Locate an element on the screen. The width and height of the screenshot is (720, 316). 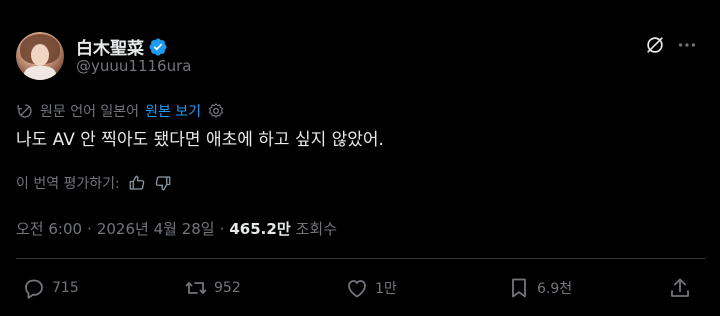
bookmark-button: 6.9천 is located at coordinates (539, 288).